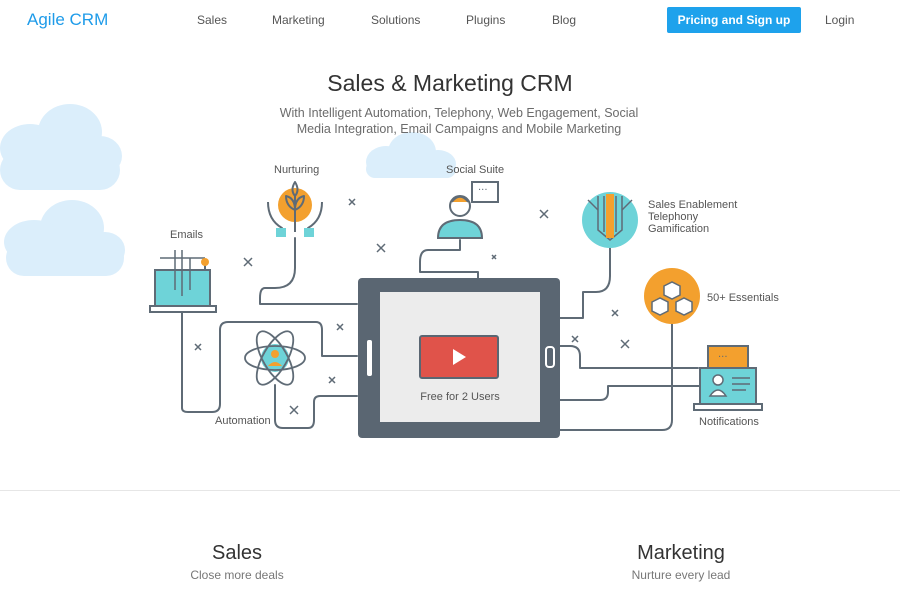  What do you see at coordinates (564, 20) in the screenshot?
I see `nav-blog: Blog` at bounding box center [564, 20].